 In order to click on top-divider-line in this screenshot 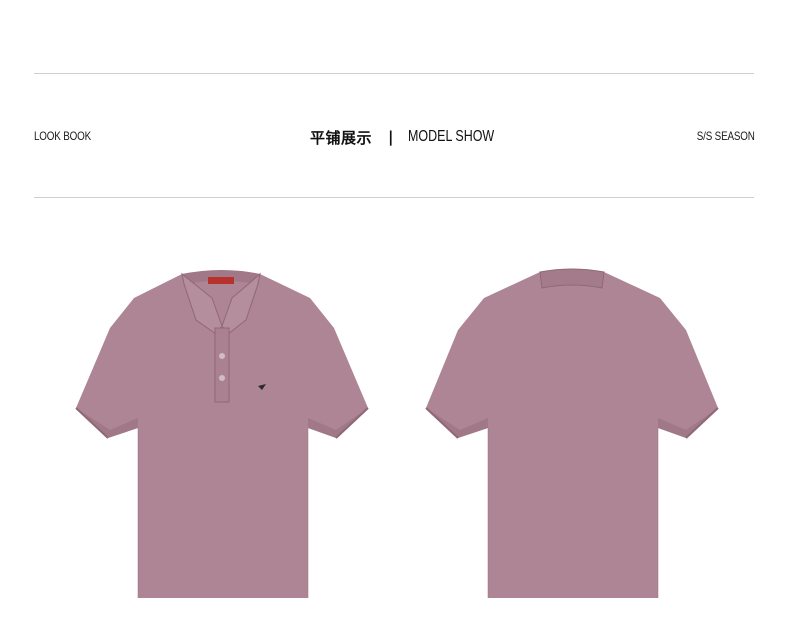, I will do `click(394, 73)`.